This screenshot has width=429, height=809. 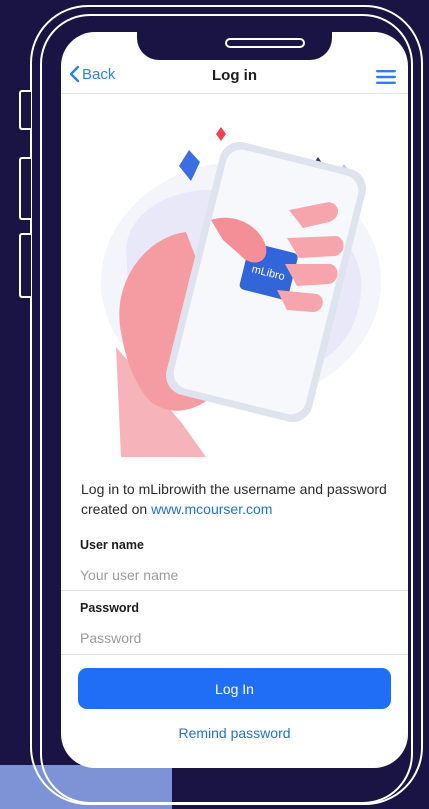 What do you see at coordinates (234, 654) in the screenshot?
I see `password-divider` at bounding box center [234, 654].